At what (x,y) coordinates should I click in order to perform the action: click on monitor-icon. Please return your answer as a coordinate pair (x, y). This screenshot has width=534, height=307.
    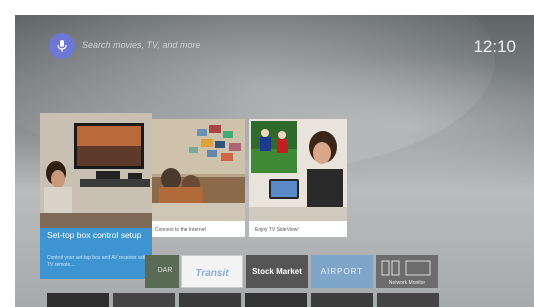
    Looking at the image, I should click on (406, 268).